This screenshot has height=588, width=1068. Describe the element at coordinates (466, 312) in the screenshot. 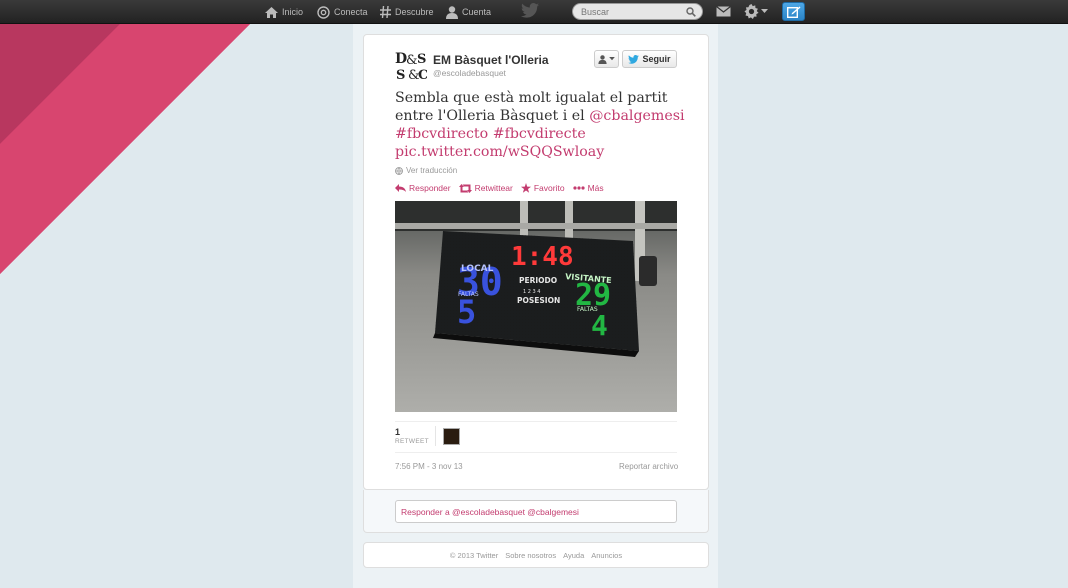

I see `local-fouls: 5` at that location.